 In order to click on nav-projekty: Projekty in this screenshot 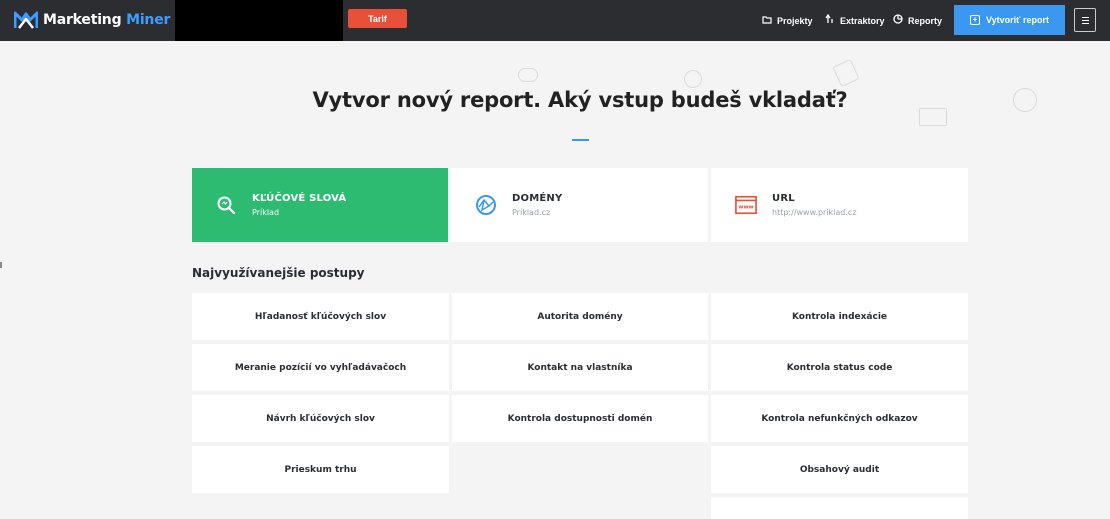, I will do `click(787, 20)`.